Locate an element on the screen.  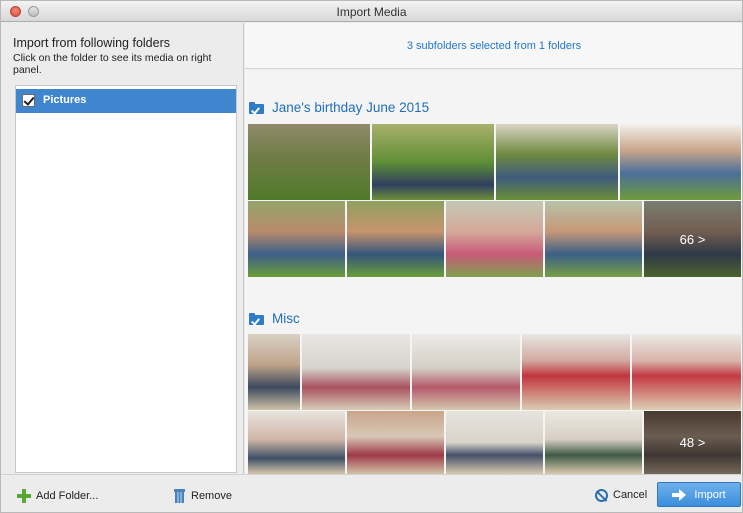
selection-summary-bar: 3 subfolders selected from 1 folders is located at coordinates (493, 46).